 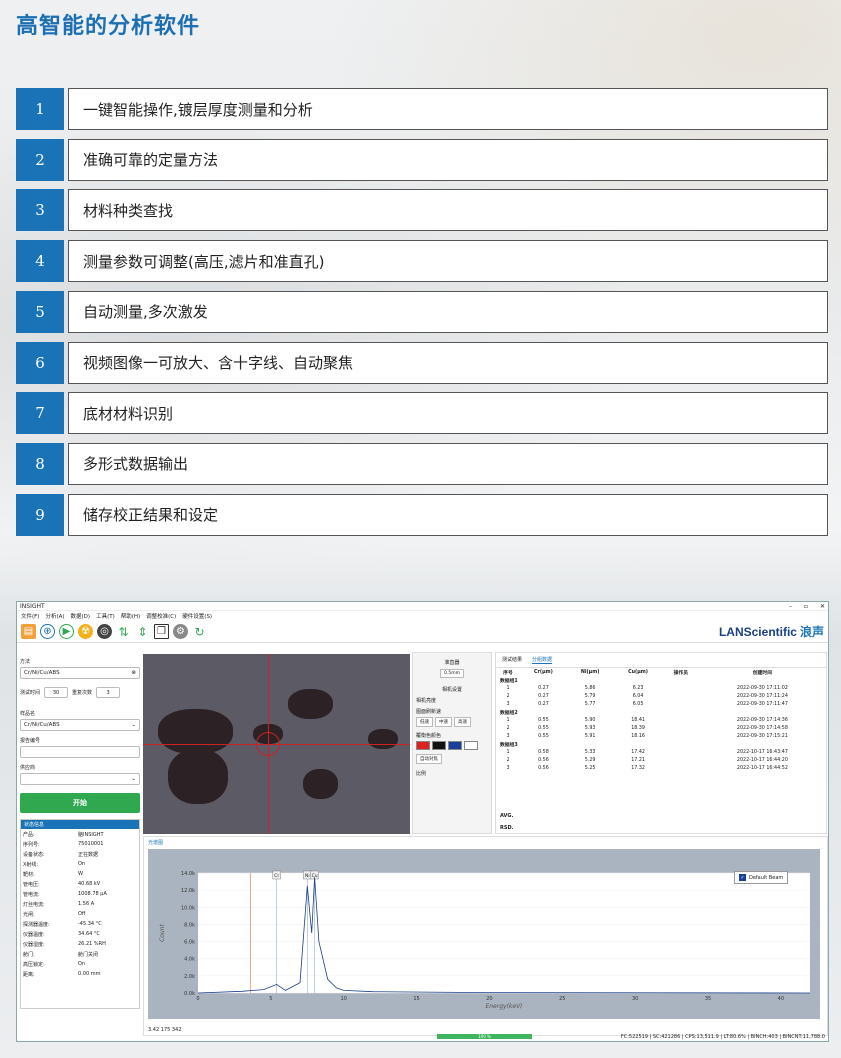 I want to click on repeat-field: 3, so click(x=108, y=692).